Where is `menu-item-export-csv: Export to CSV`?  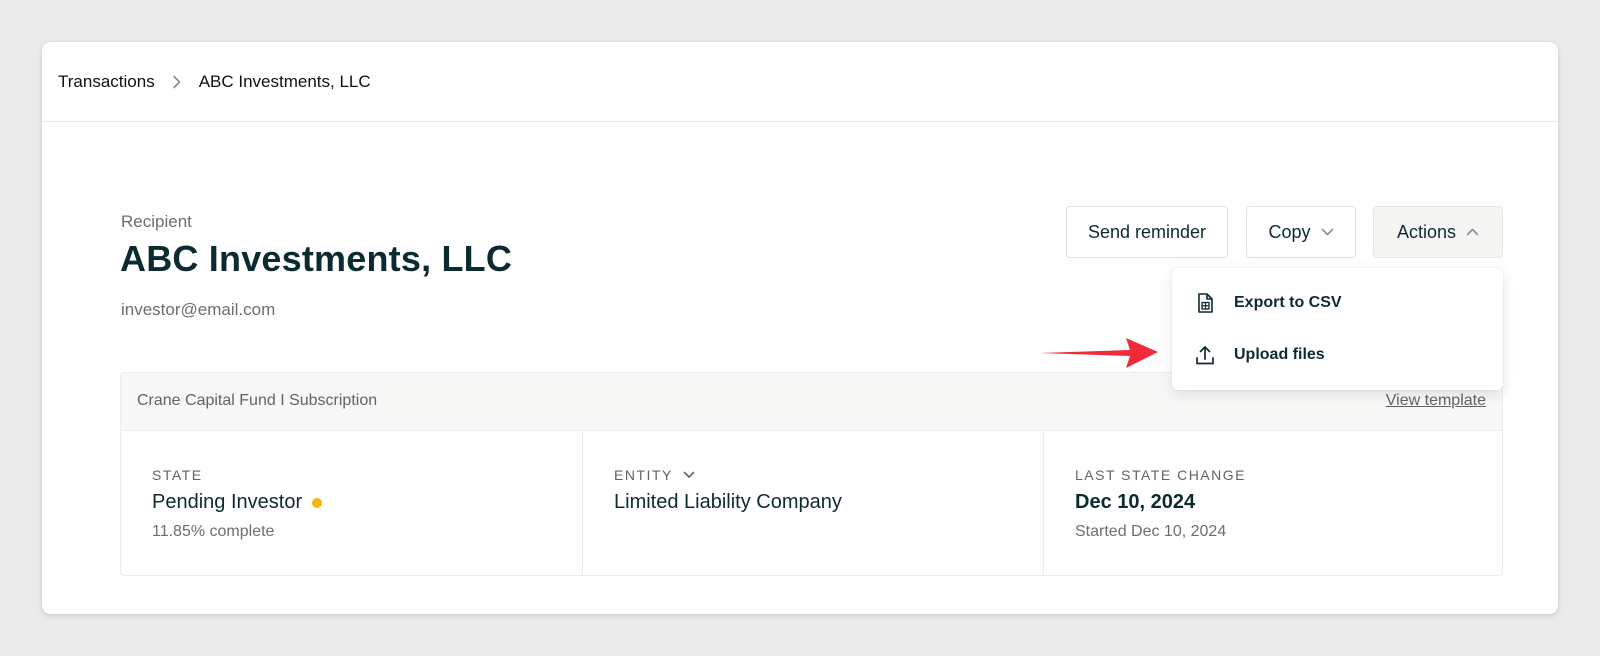 menu-item-export-csv: Export to CSV is located at coordinates (1337, 303).